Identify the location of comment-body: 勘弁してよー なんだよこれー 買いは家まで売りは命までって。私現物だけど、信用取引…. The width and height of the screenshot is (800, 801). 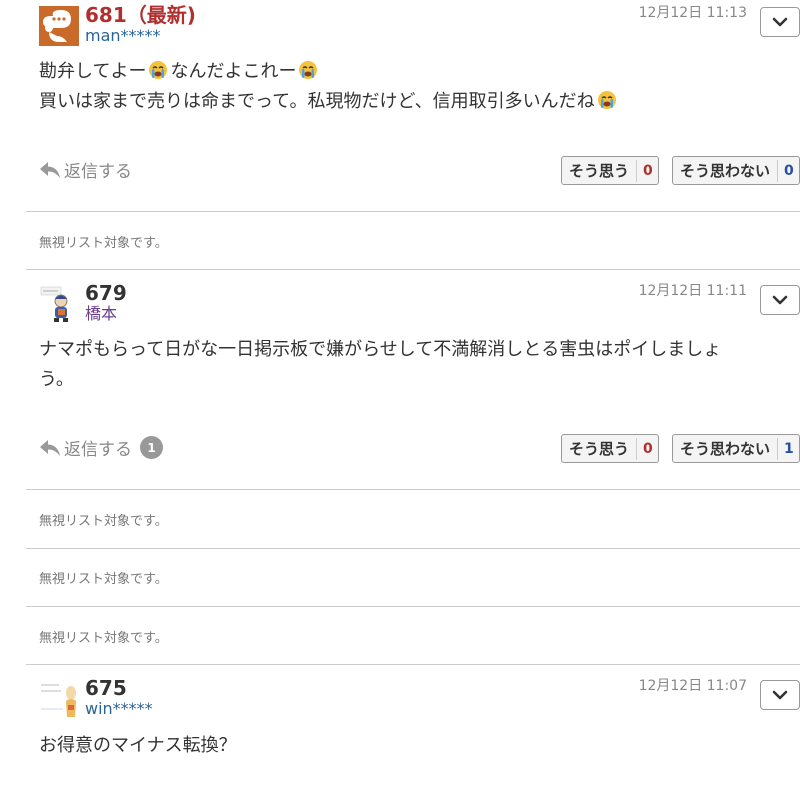
(414, 87).